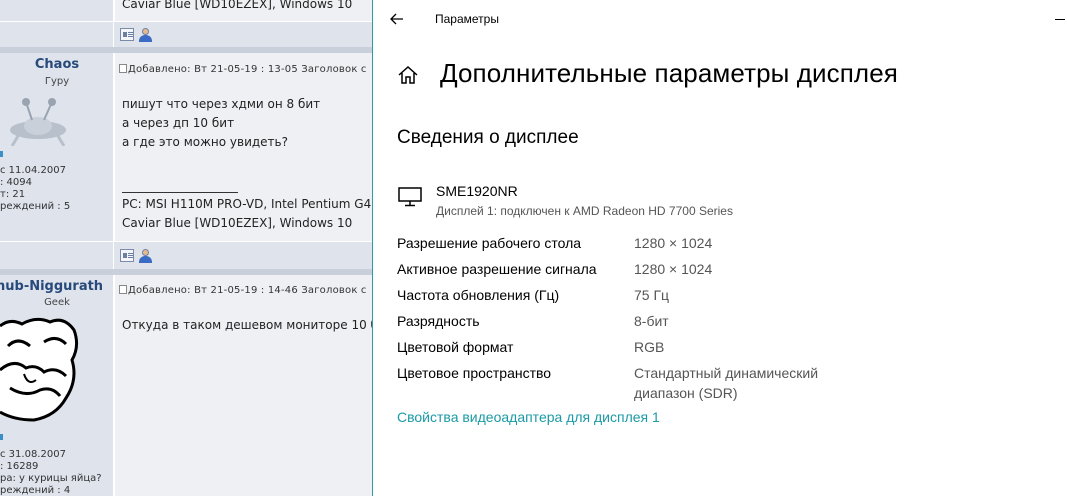 The width and height of the screenshot is (1067, 496). Describe the element at coordinates (55, 286) in the screenshot. I see `forum-username: hub-Niggurath` at that location.